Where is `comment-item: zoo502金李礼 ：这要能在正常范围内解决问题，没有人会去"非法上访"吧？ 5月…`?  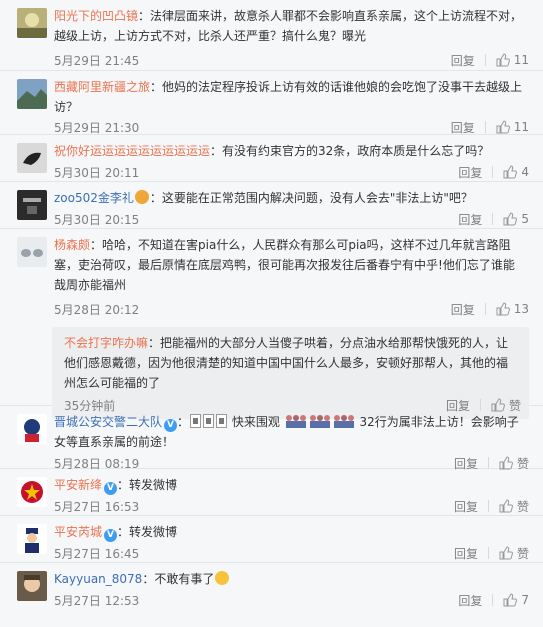
comment-item: zoo502金李礼 ：这要能在正常范围内解决问题，没有人会去"非法上访"吧？ 5月… is located at coordinates (271, 205).